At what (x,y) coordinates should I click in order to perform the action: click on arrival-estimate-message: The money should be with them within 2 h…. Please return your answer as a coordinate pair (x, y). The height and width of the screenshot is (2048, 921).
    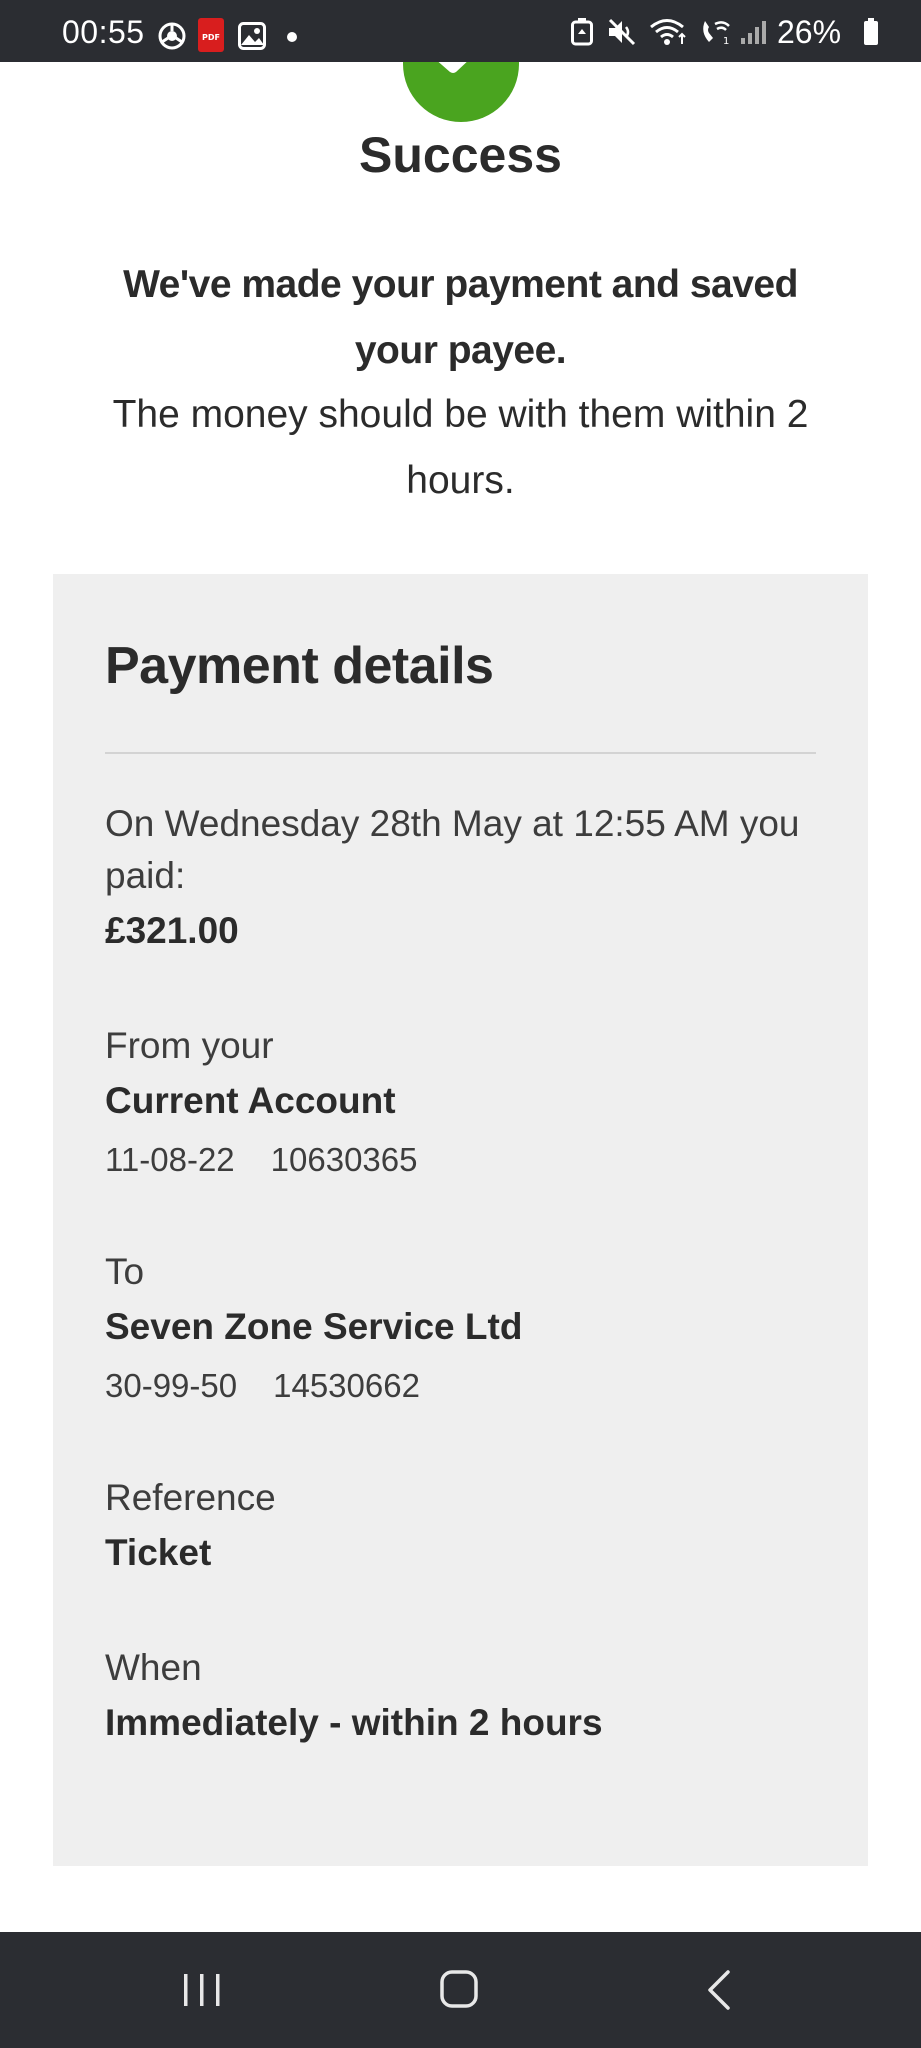
    Looking at the image, I should click on (460, 447).